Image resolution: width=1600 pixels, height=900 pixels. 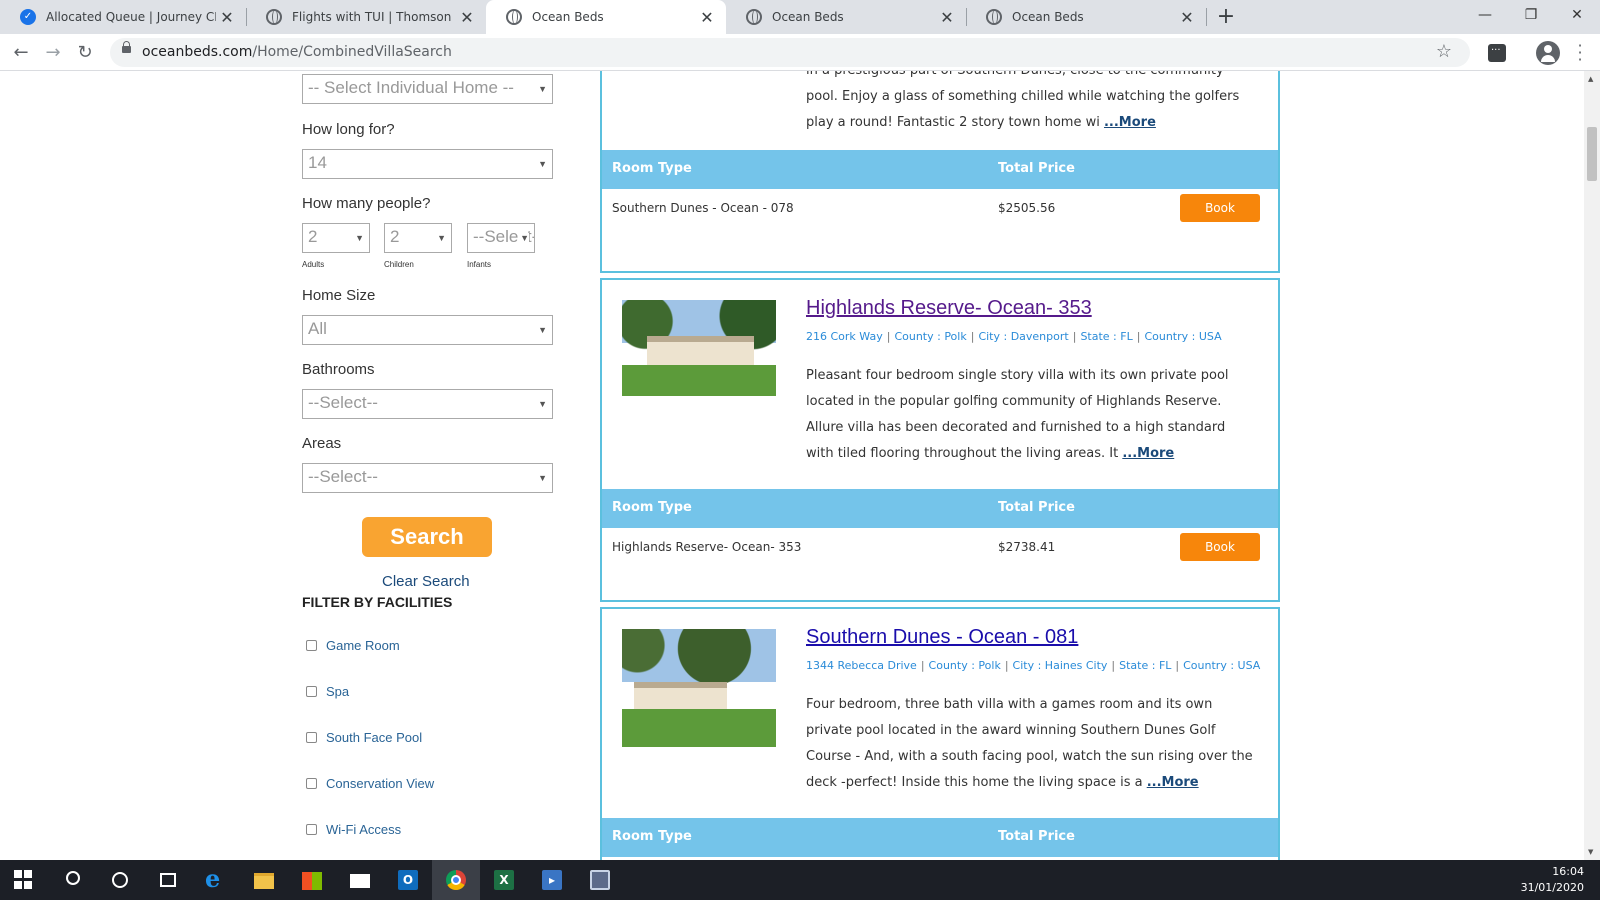 I want to click on total-price-value: $2505.56, so click(x=1027, y=208).